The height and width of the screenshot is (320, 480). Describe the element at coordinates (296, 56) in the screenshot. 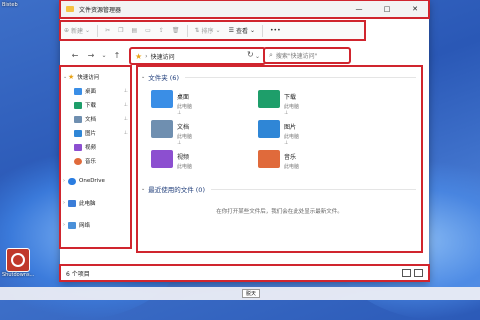

I see `search-placeholder: 搜索"快速访问"` at that location.